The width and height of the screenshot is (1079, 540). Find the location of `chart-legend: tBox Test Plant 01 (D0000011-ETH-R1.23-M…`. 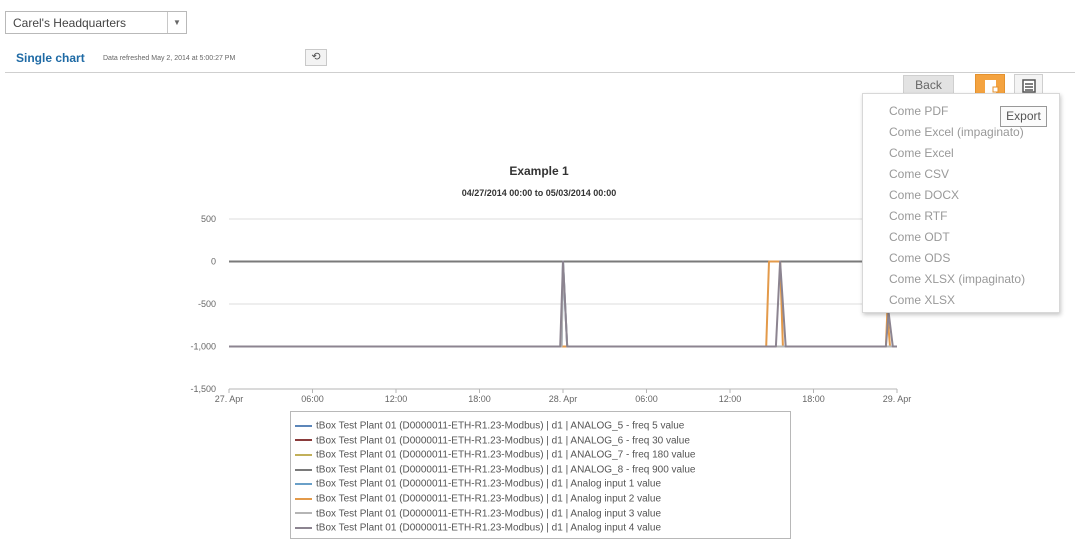

chart-legend: tBox Test Plant 01 (D0000011-ETH-R1.23-M… is located at coordinates (540, 475).